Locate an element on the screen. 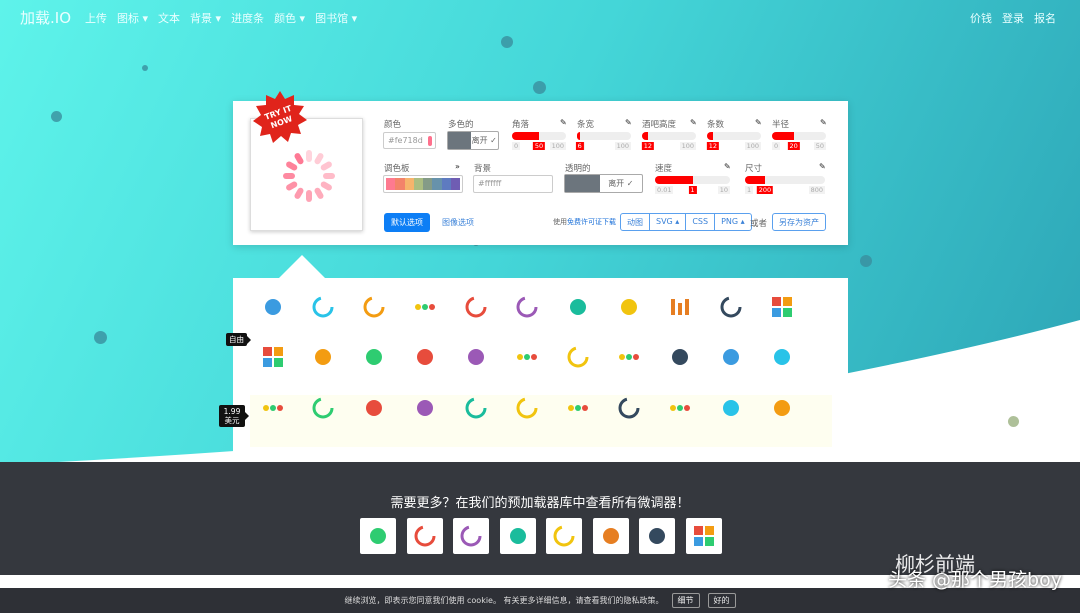 This screenshot has height=613, width=1080. globe-loader-icon is located at coordinates (731, 408).